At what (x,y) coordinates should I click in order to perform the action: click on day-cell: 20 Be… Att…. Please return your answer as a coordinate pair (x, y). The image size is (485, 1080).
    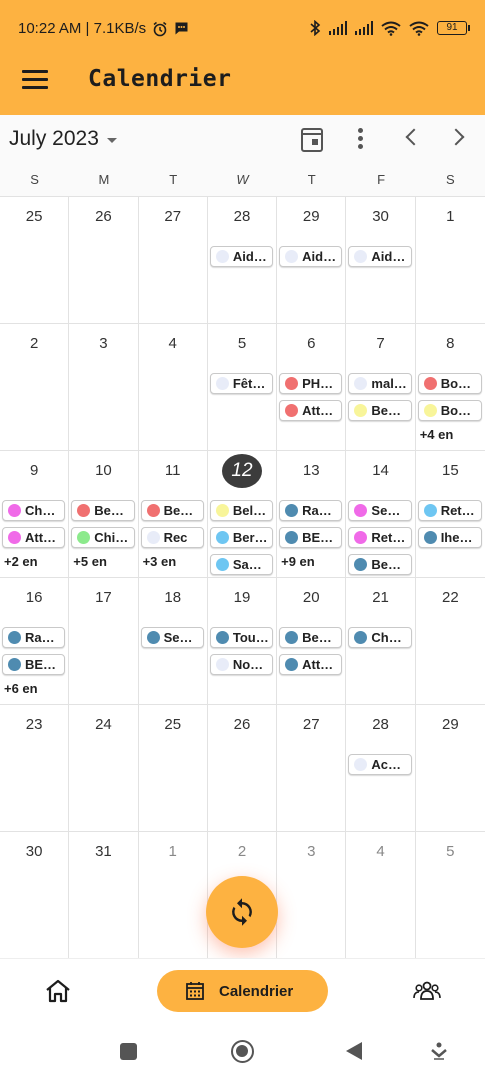
    Looking at the image, I should click on (312, 641).